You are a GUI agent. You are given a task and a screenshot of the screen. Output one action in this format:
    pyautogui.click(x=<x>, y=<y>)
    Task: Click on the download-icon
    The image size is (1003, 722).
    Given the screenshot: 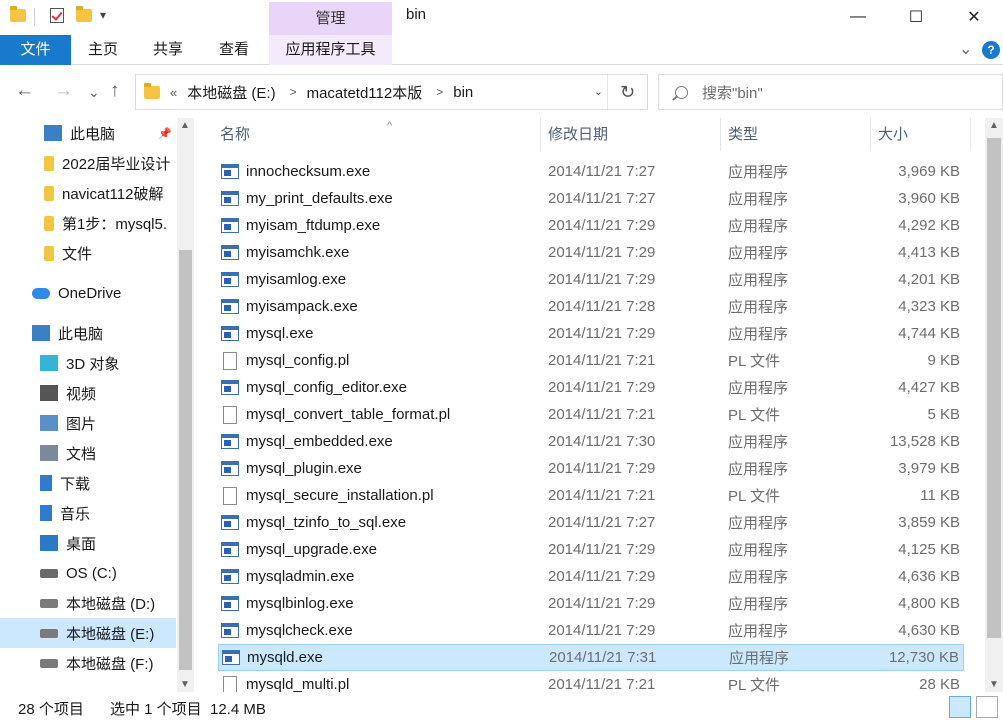 What is the action you would take?
    pyautogui.click(x=46, y=483)
    